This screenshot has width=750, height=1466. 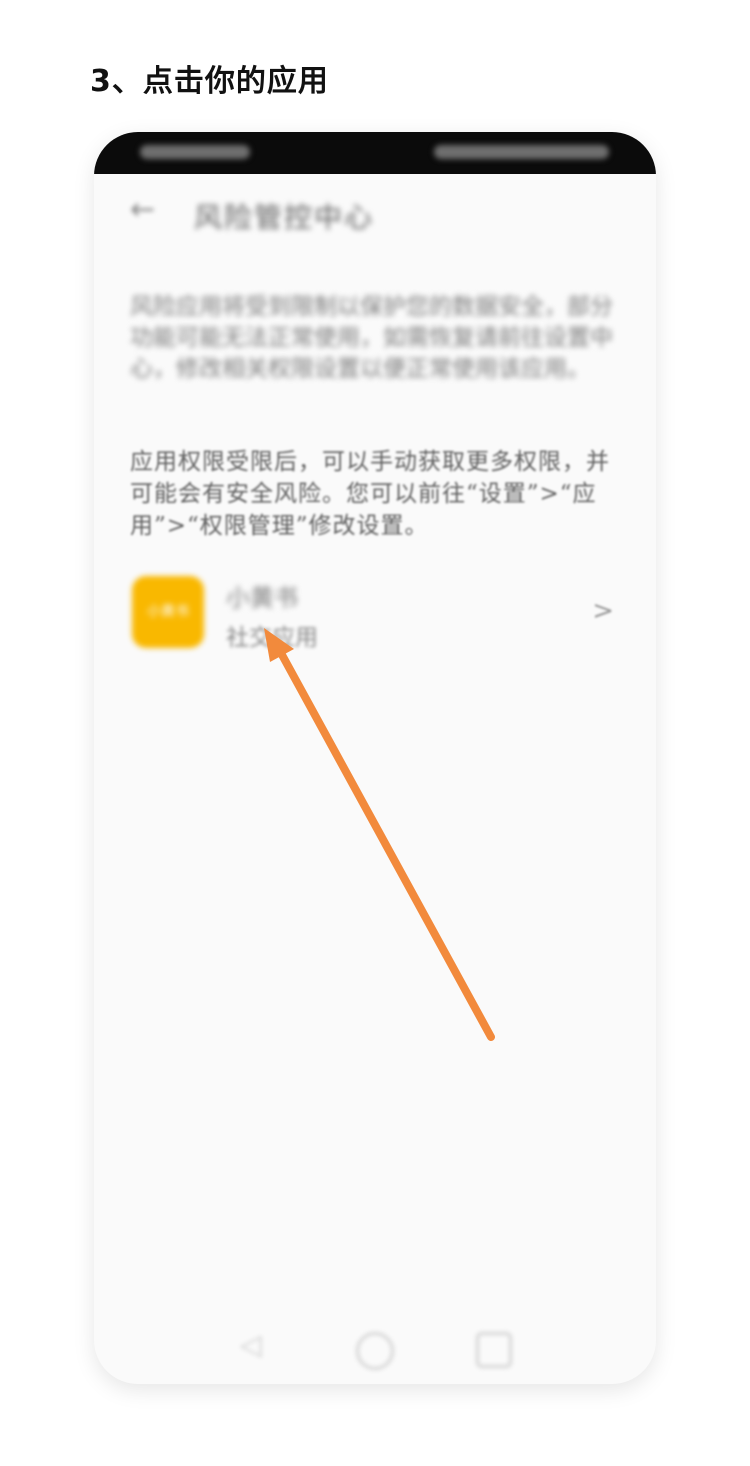 I want to click on status-time-blurred, so click(x=195, y=152).